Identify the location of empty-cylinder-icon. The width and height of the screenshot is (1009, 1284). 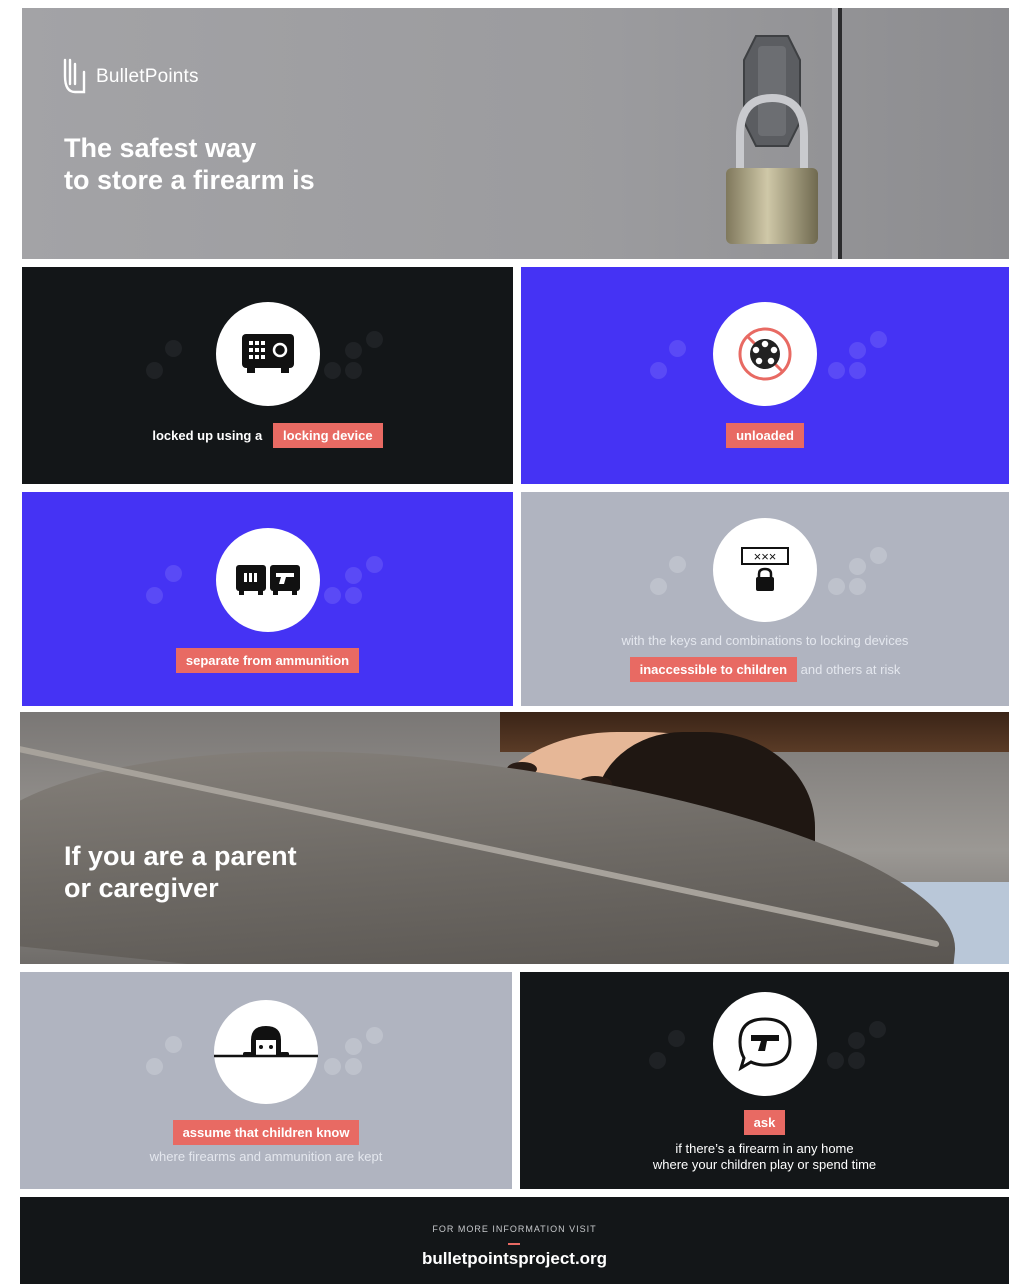
(765, 354).